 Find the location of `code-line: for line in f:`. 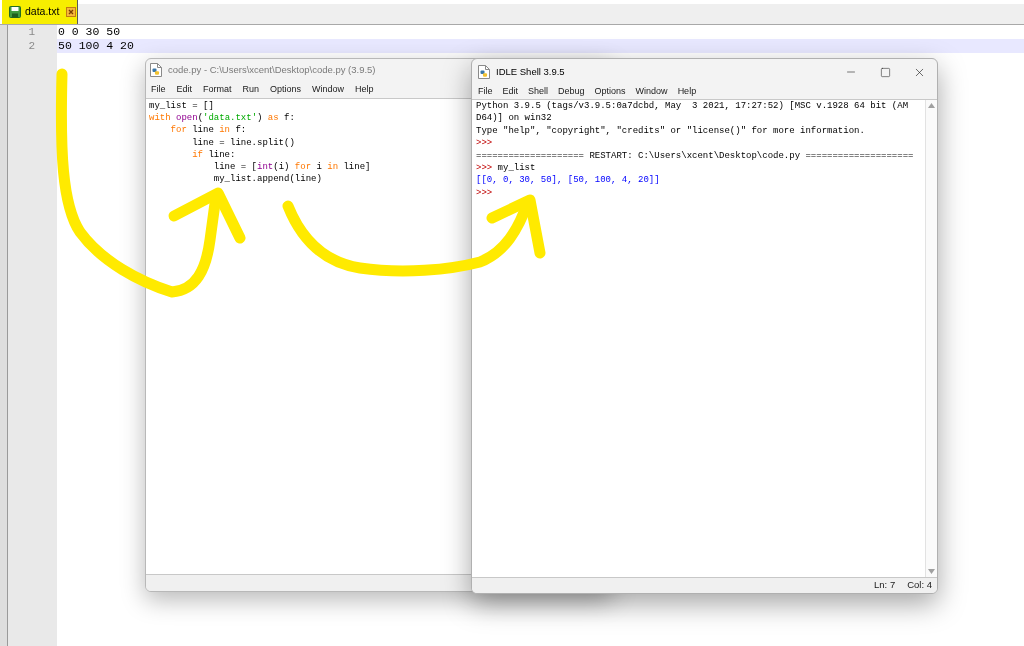

code-line: for line in f: is located at coordinates (208, 130).